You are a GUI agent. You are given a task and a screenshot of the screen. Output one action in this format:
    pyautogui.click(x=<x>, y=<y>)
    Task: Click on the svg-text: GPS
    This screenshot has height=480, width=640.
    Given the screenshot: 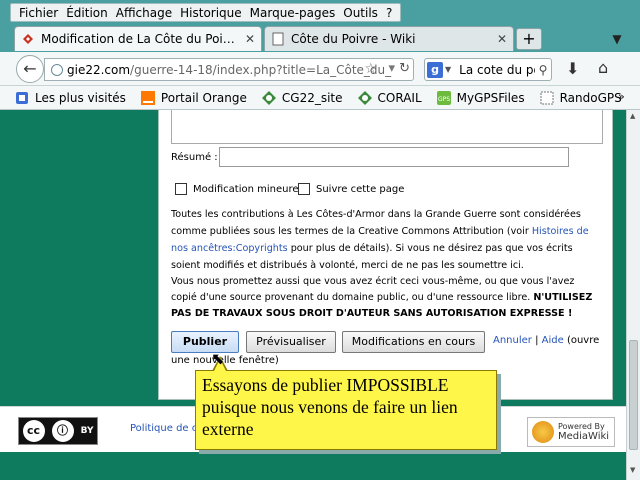 What is the action you would take?
    pyautogui.click(x=444, y=99)
    